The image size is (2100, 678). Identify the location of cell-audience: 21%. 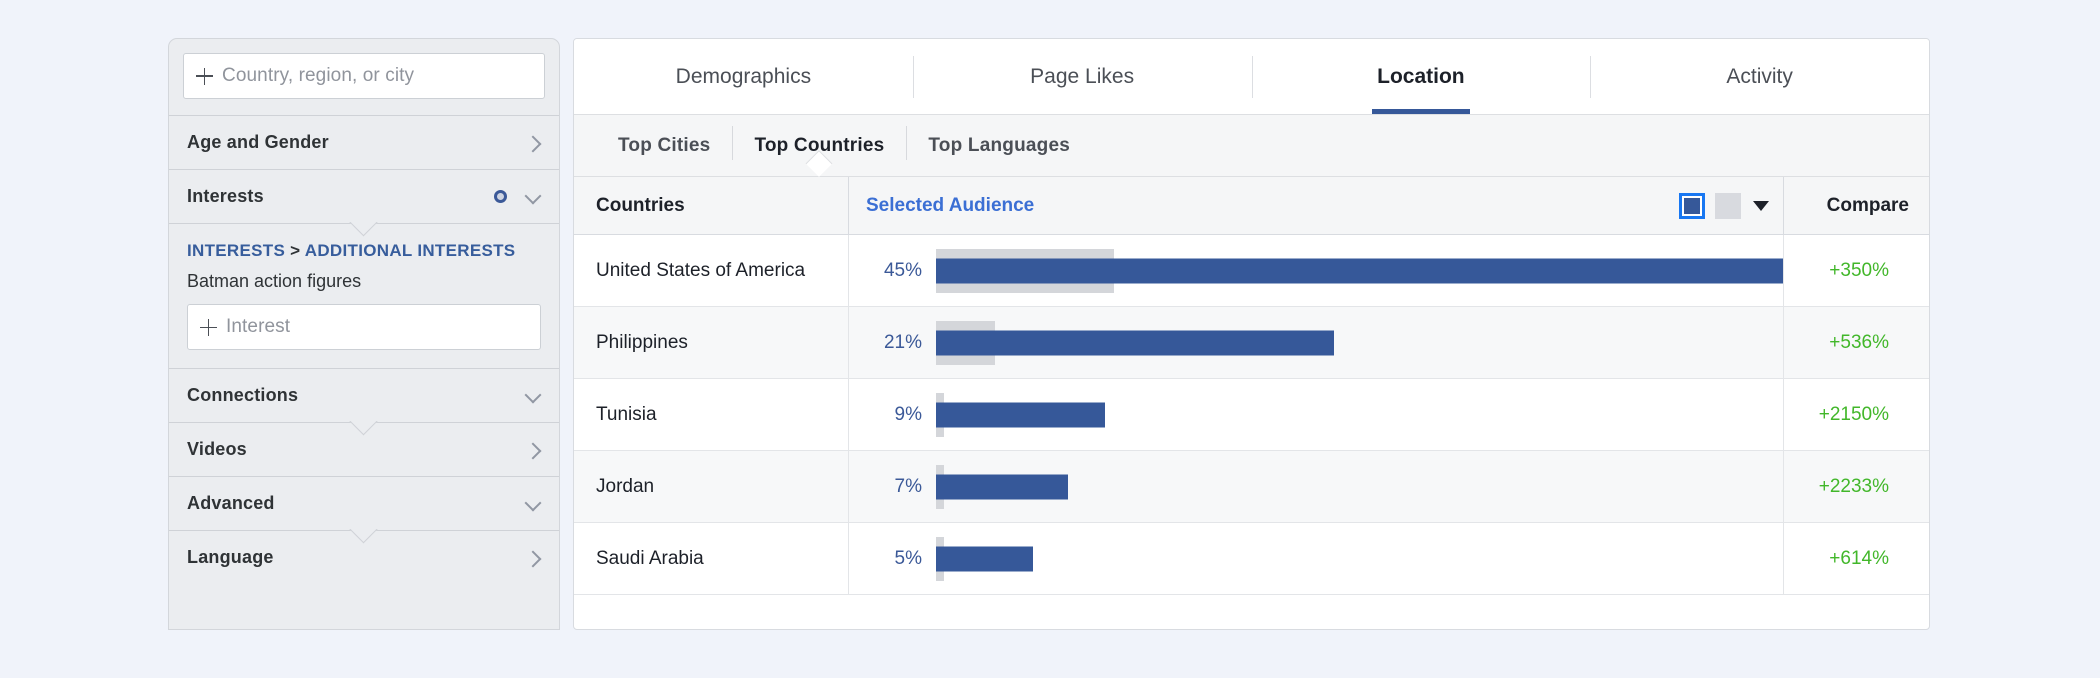
(1315, 342).